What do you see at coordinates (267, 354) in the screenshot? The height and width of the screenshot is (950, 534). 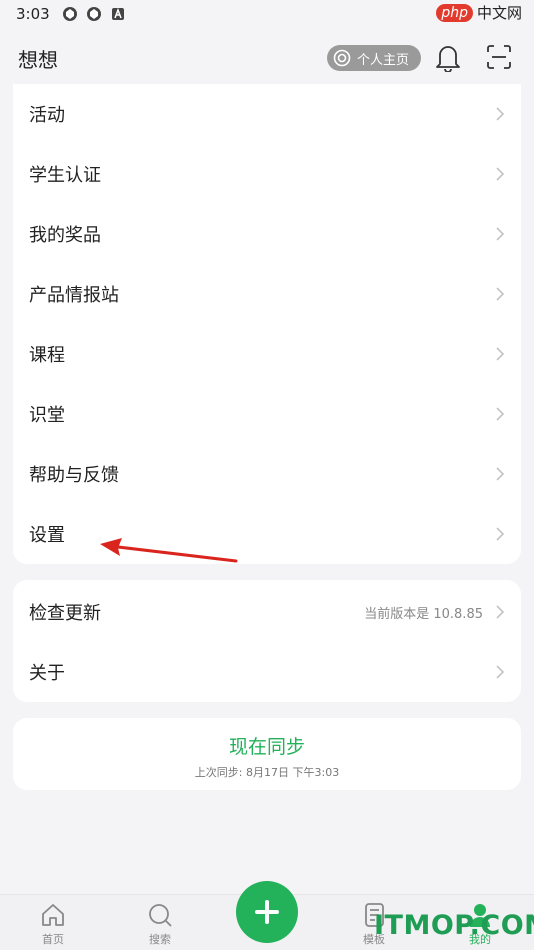 I see `menu-item-courses: 课程` at bounding box center [267, 354].